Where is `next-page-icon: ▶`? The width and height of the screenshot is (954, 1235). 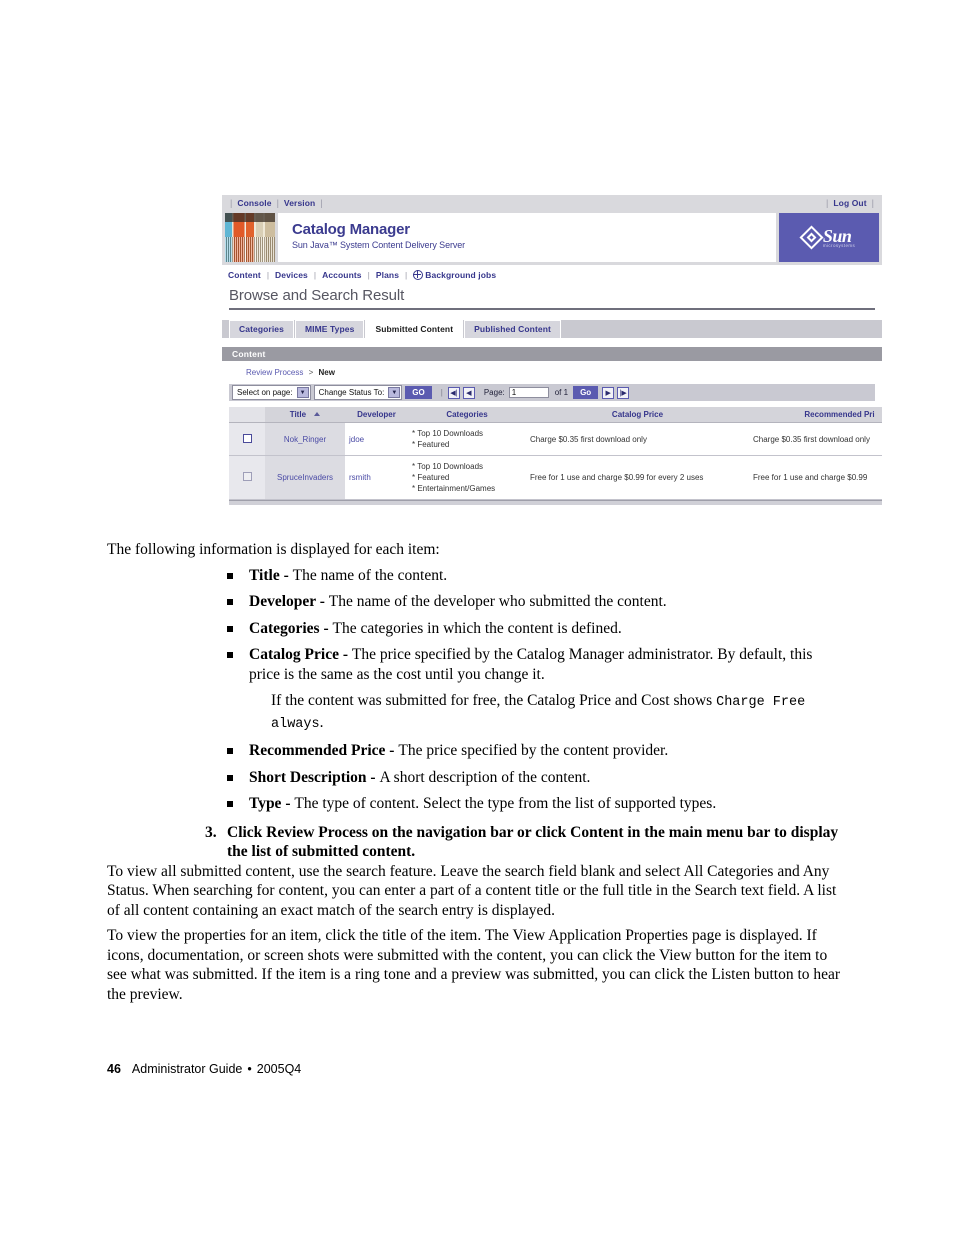
next-page-icon: ▶ is located at coordinates (608, 392).